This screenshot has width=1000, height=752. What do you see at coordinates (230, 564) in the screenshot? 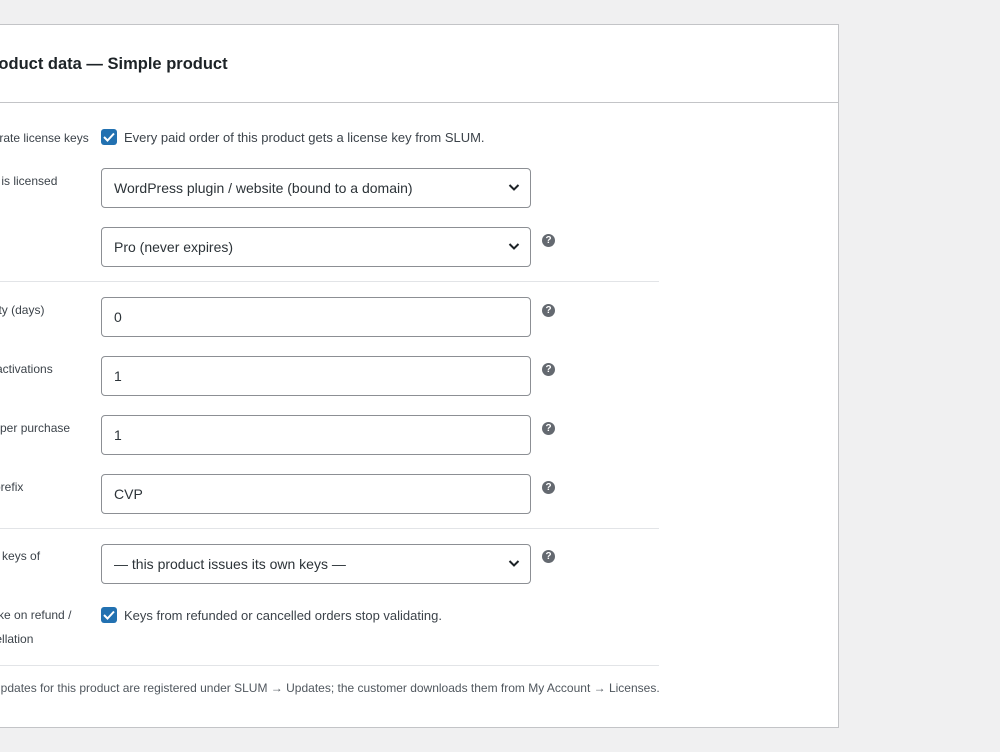
I see `bundle-parent-value: — this product issues its own keys —` at bounding box center [230, 564].